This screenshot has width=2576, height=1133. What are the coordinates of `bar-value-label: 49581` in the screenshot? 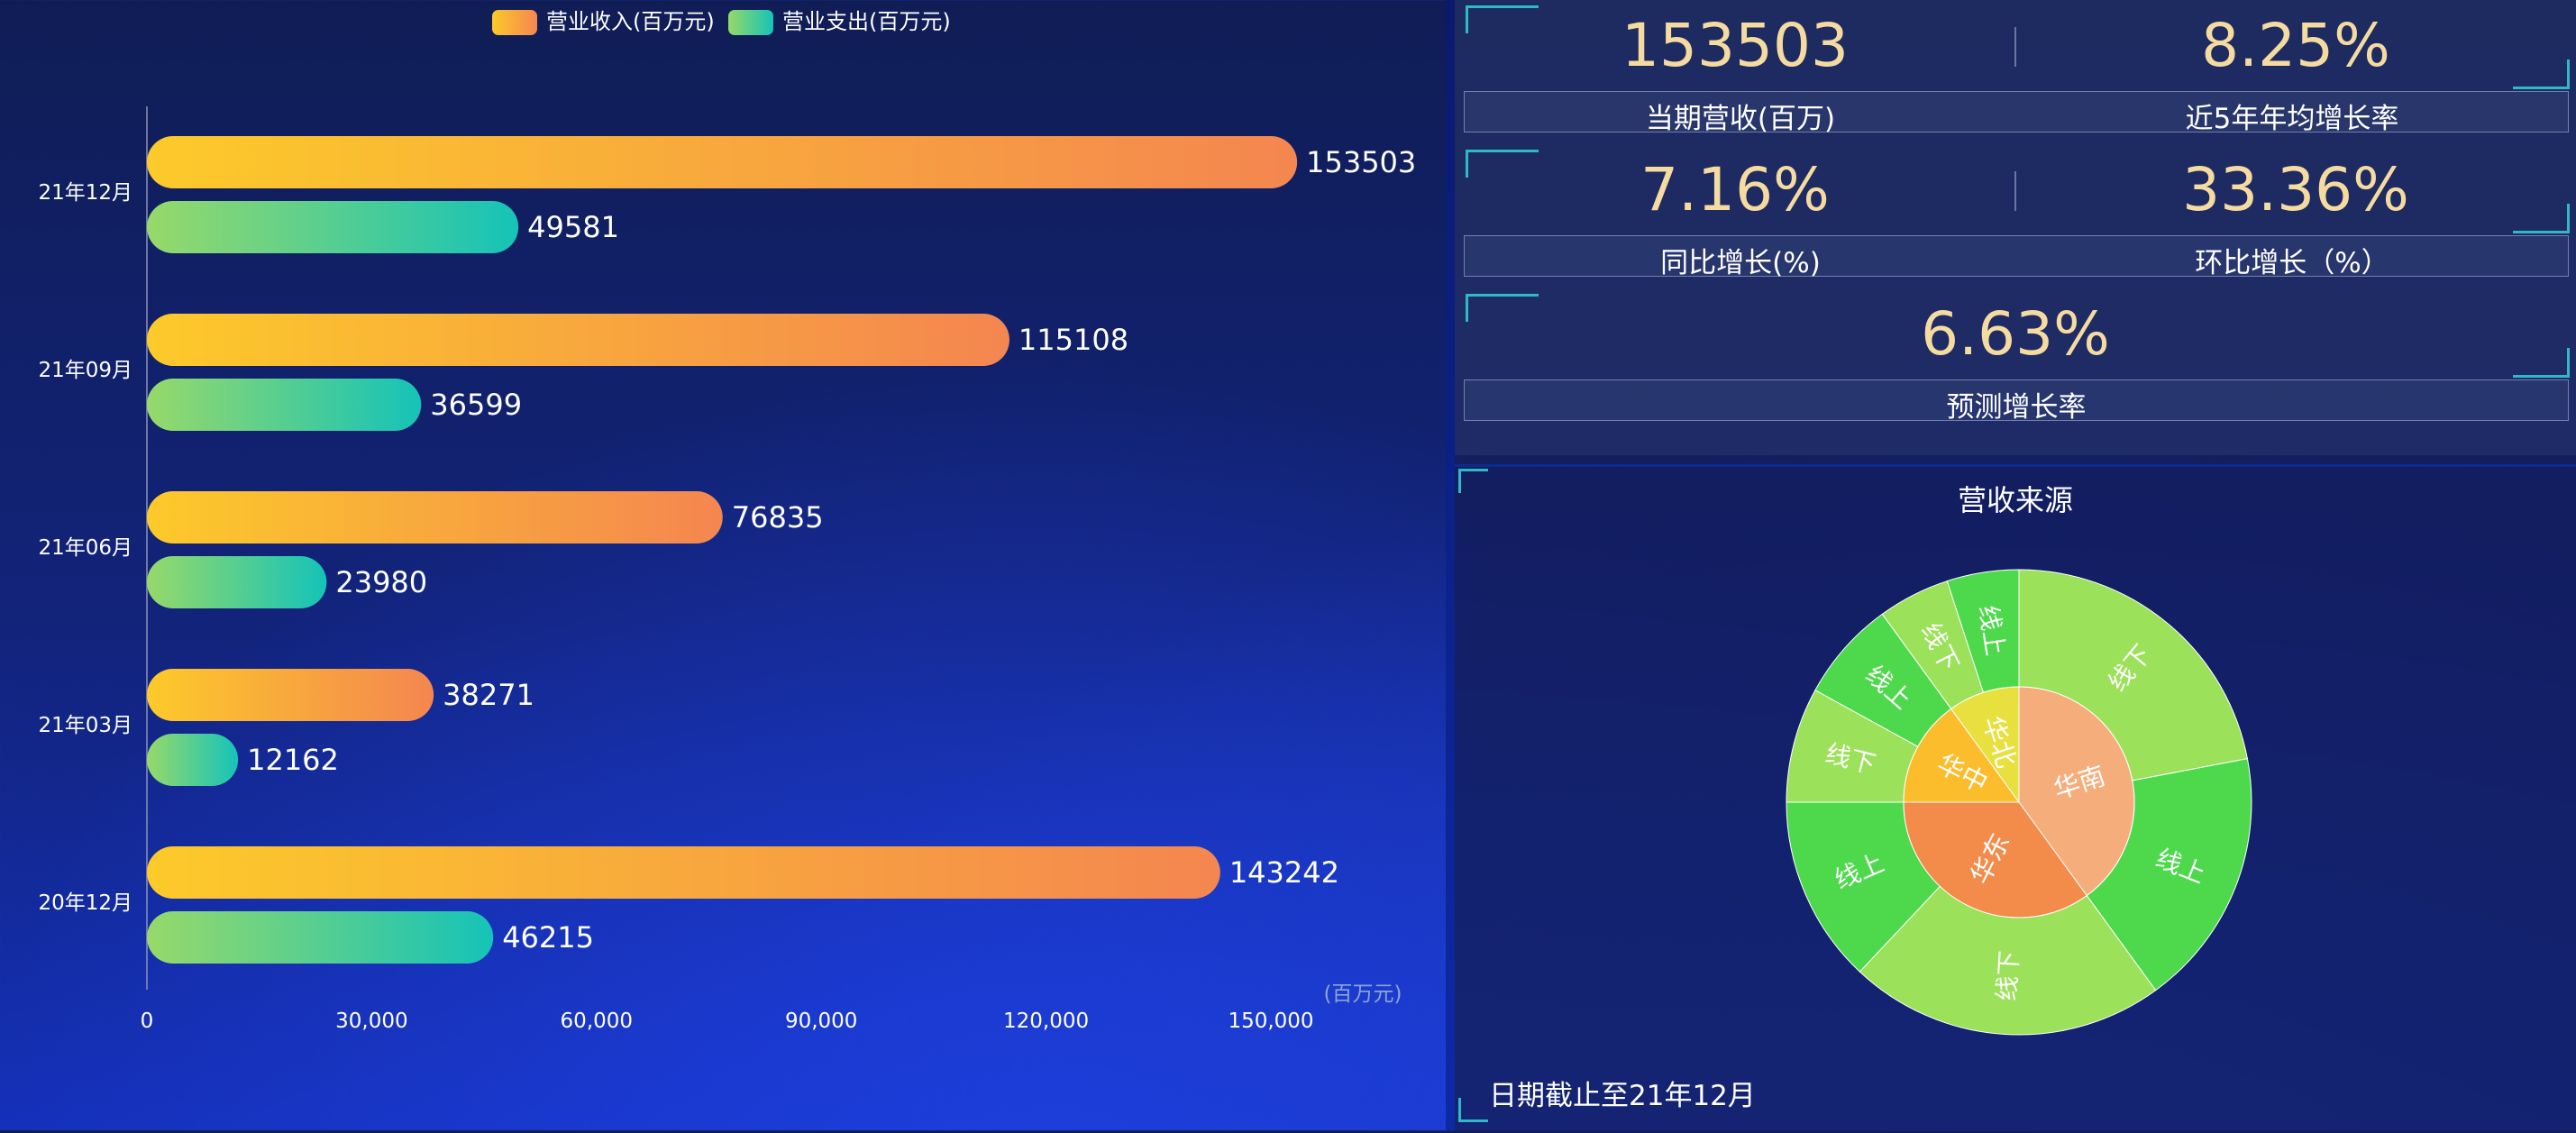 It's located at (573, 227).